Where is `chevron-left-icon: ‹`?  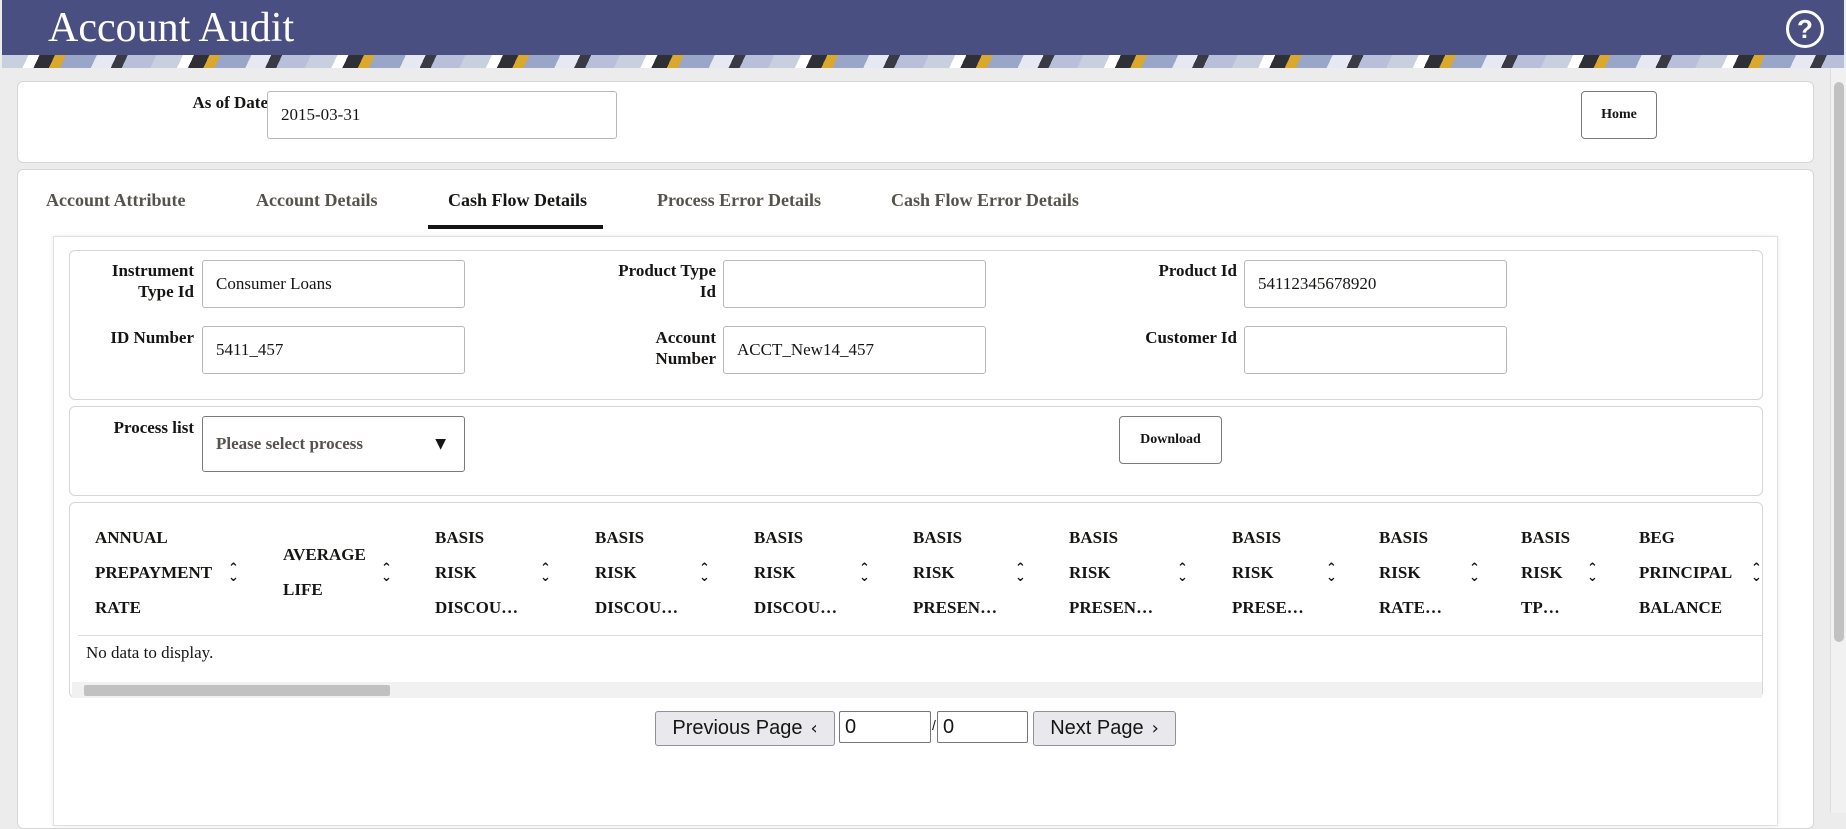 chevron-left-icon: ‹ is located at coordinates (814, 728).